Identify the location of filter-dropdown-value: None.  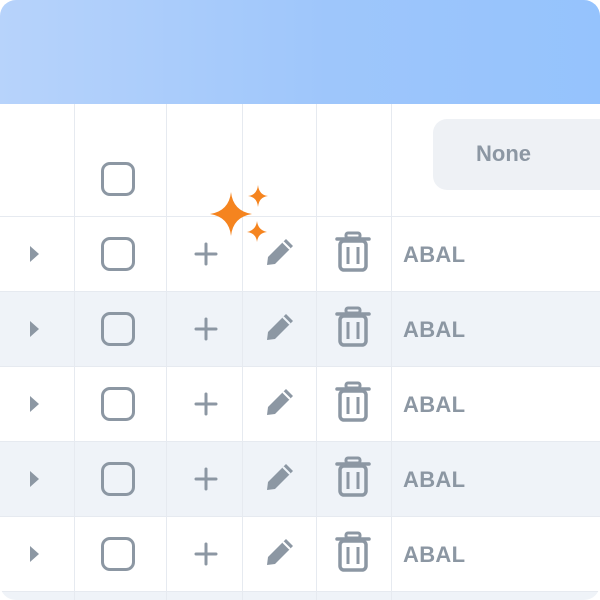
(503, 153).